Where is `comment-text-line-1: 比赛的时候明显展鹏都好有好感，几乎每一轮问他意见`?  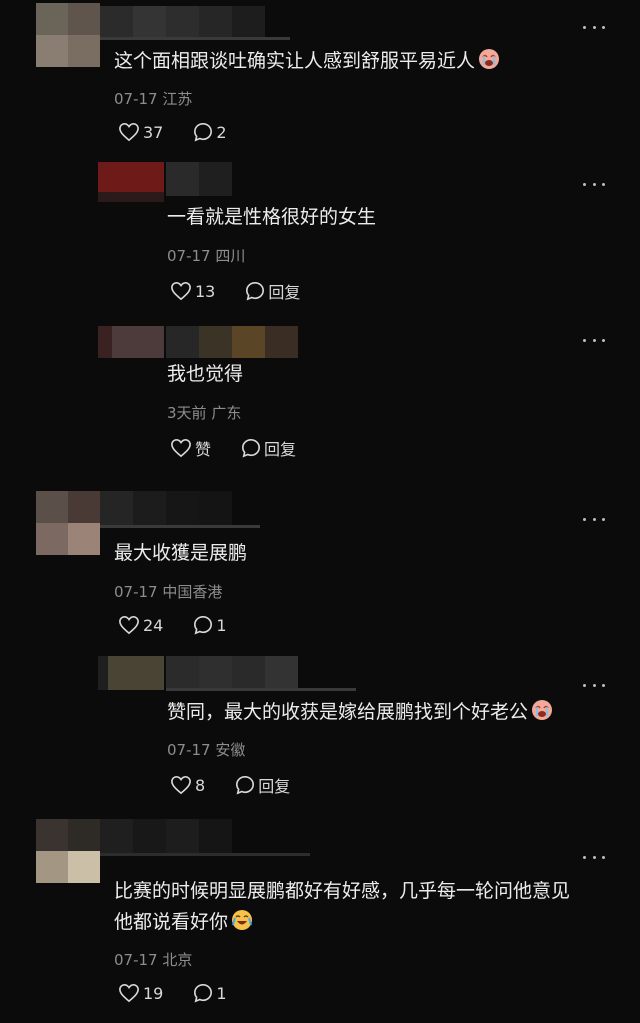
comment-text-line-1: 比赛的时候明显展鹏都好有好感，几乎每一轮问他意见 is located at coordinates (342, 891).